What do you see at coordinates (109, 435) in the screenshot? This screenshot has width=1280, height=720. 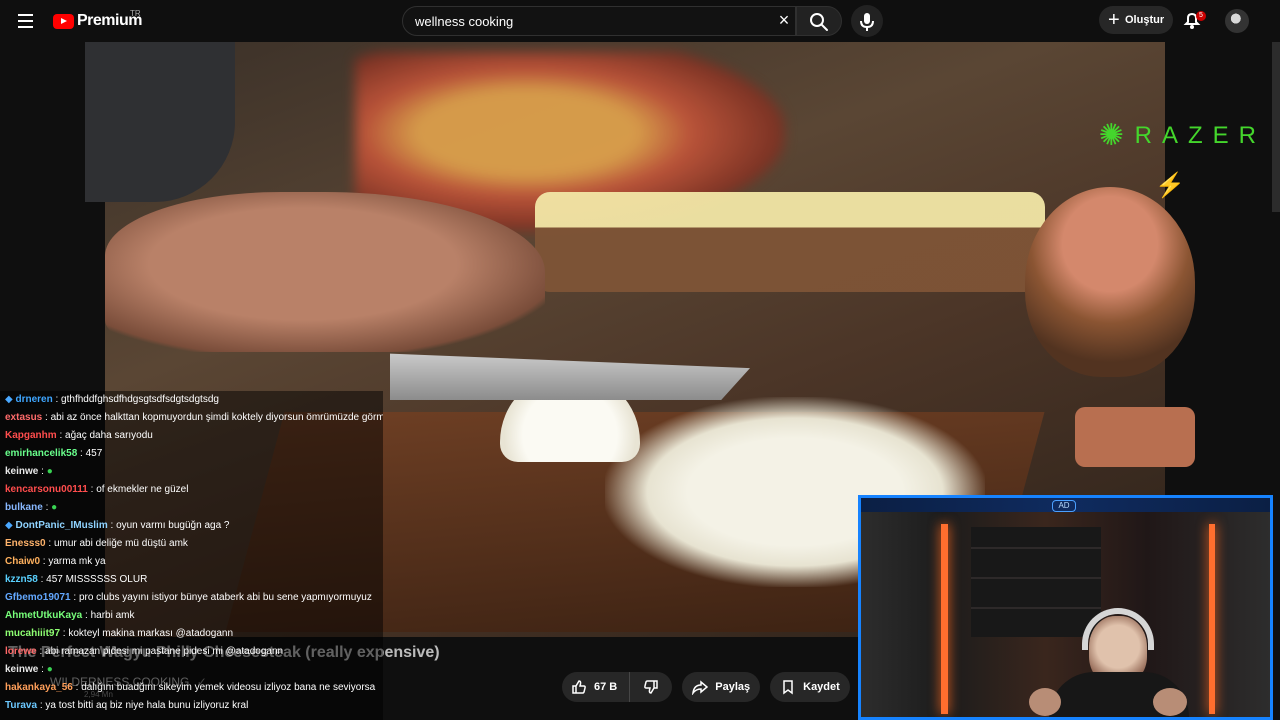 I see `chat-message-text: ağaç daha sarıyodu` at bounding box center [109, 435].